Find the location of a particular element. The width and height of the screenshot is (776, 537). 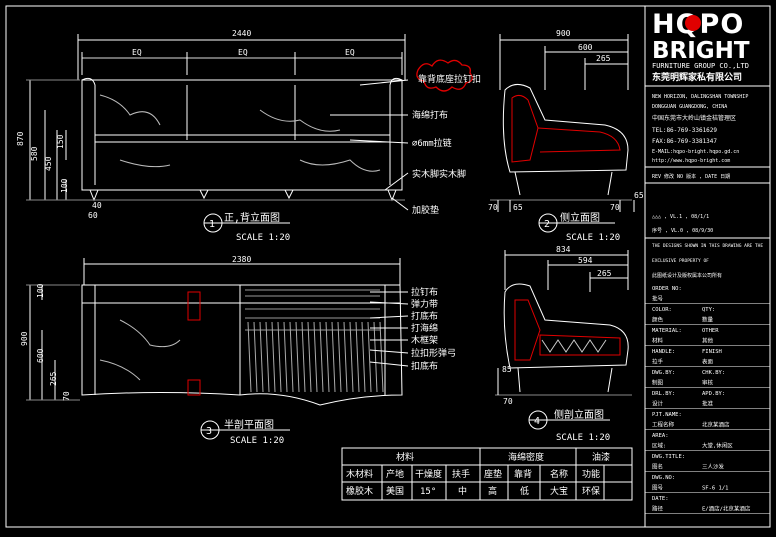

callout-plan-3: 打海绵 is located at coordinates (424, 328).